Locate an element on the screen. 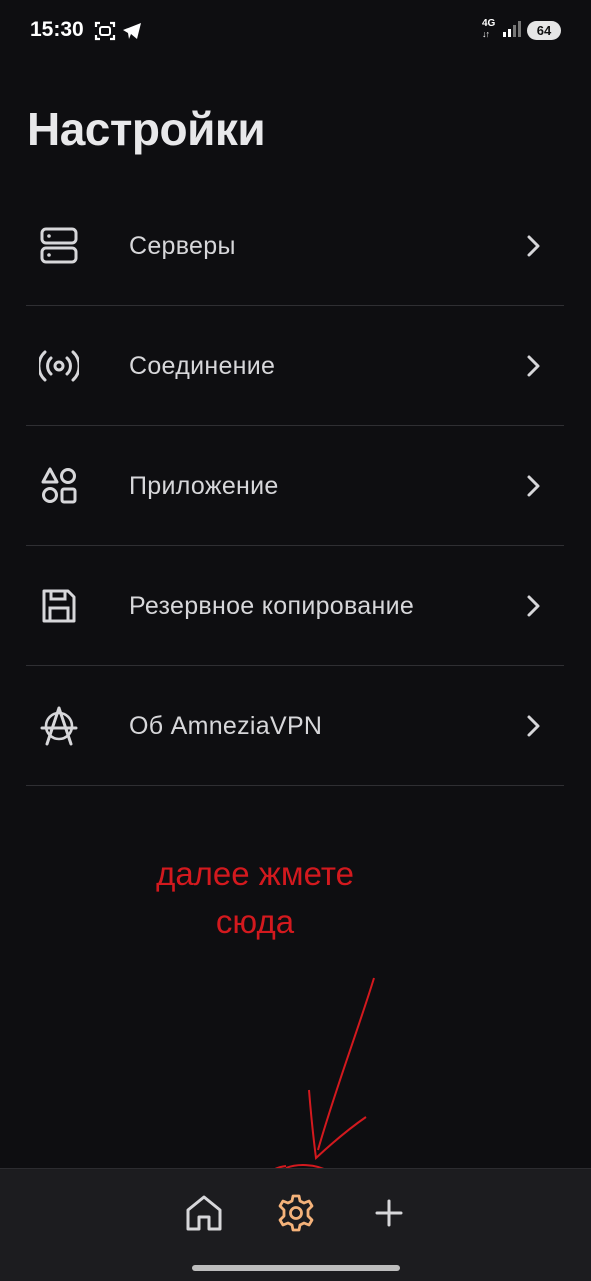 The width and height of the screenshot is (591, 1281). amnezia-logo-icon is located at coordinates (59, 726).